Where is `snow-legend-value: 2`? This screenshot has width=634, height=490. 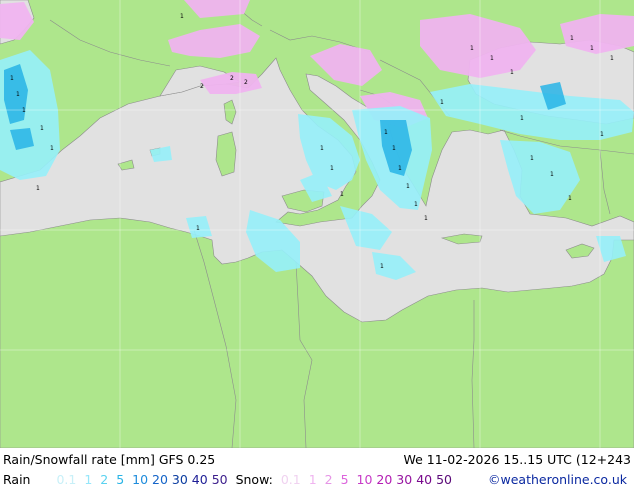
snow-legend-value: 2 is located at coordinates (328, 479).